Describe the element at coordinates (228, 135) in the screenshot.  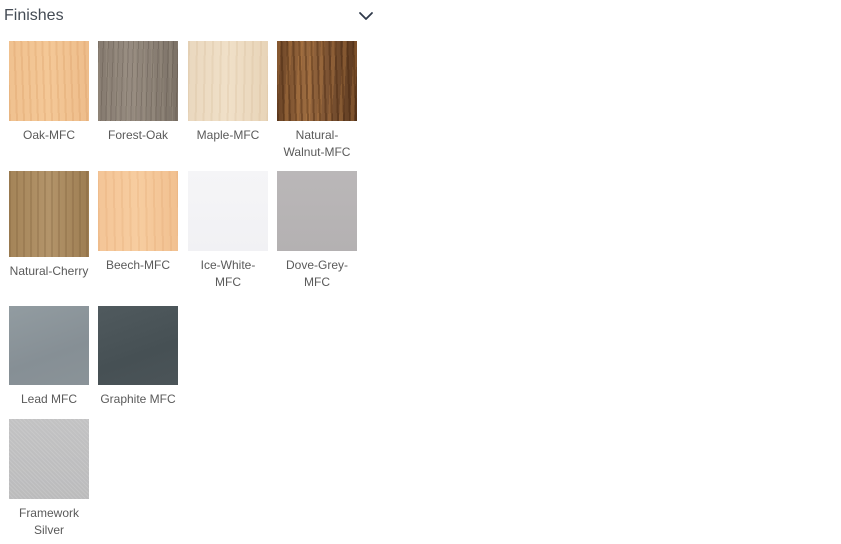
I see `finish-label: Maple-MFC` at that location.